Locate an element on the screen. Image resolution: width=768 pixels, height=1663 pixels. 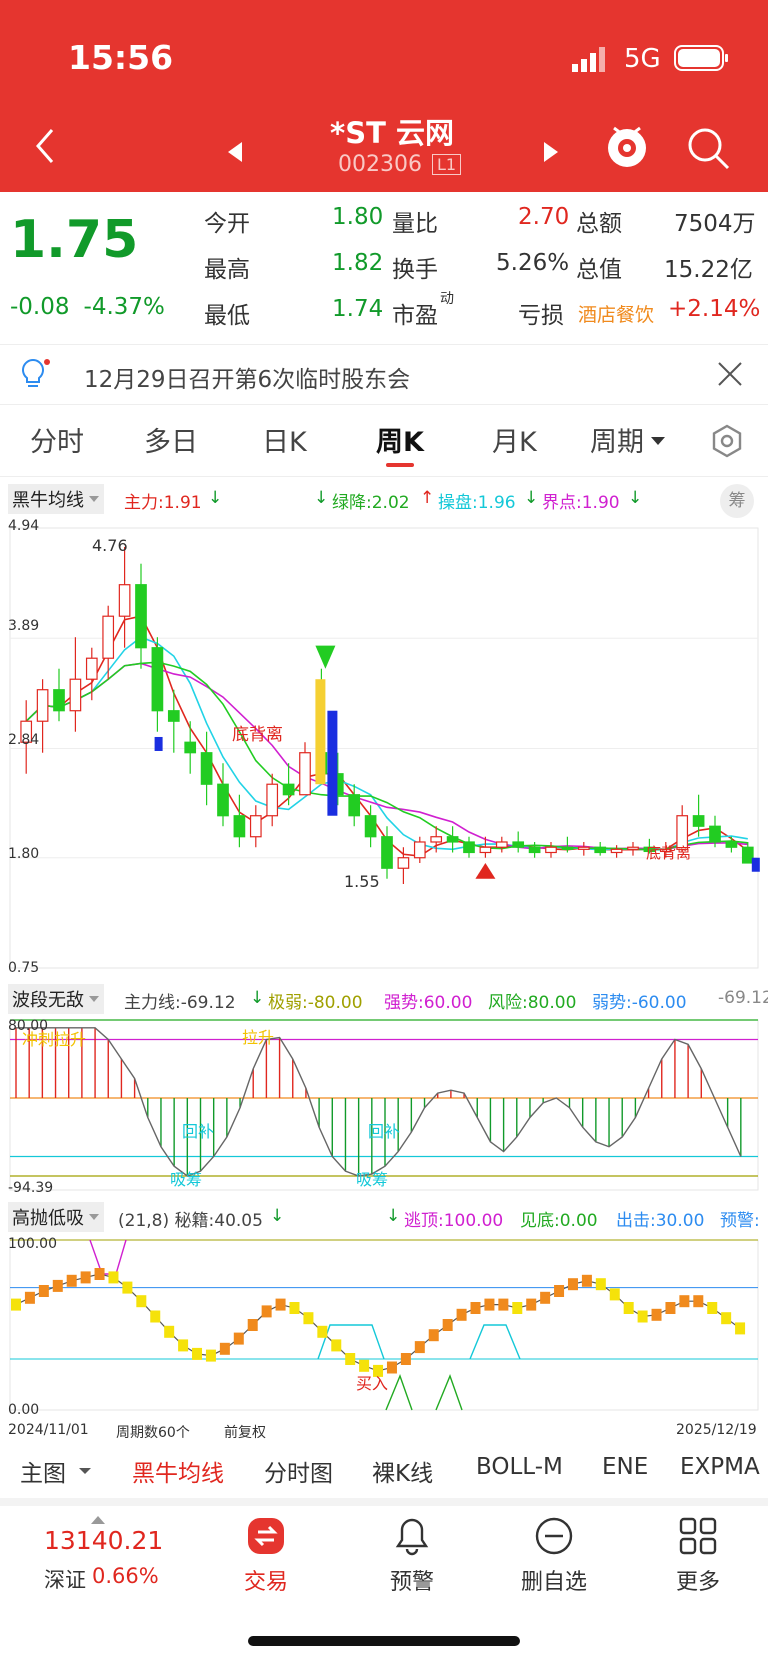
indicator-tab-ene: ENE is located at coordinates (625, 1467).